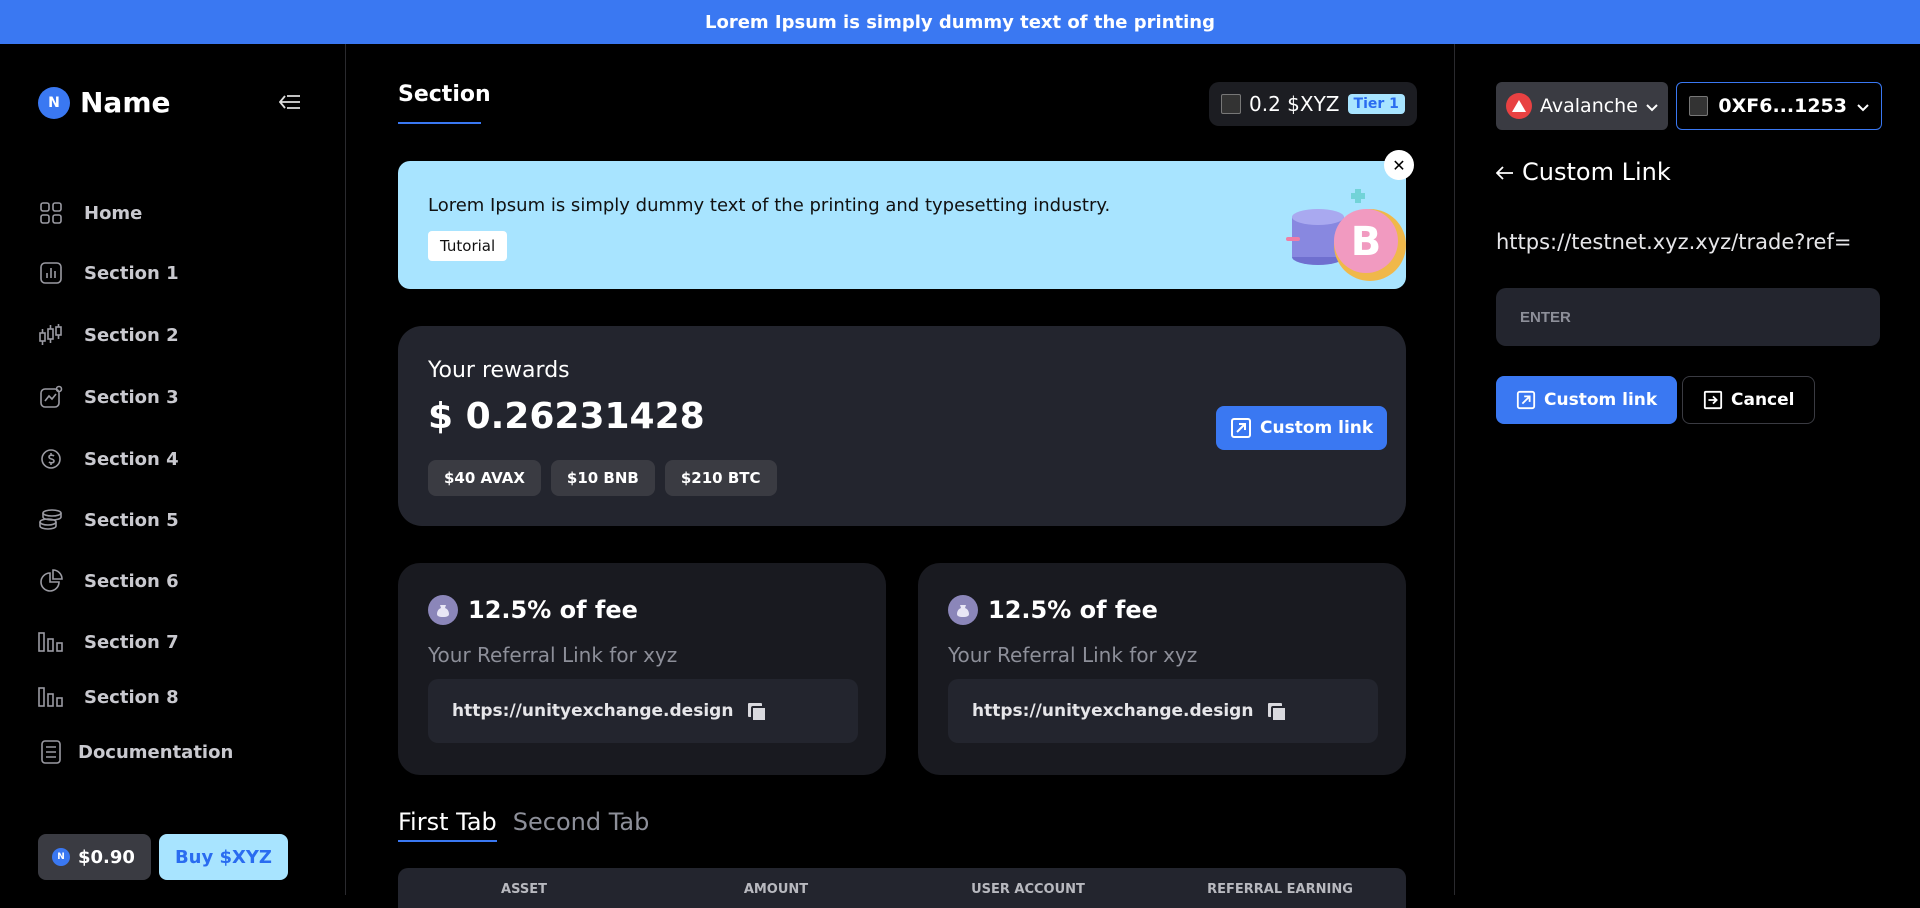  Describe the element at coordinates (131, 520) in the screenshot. I see `sidebar-item-label: Section 5` at that location.